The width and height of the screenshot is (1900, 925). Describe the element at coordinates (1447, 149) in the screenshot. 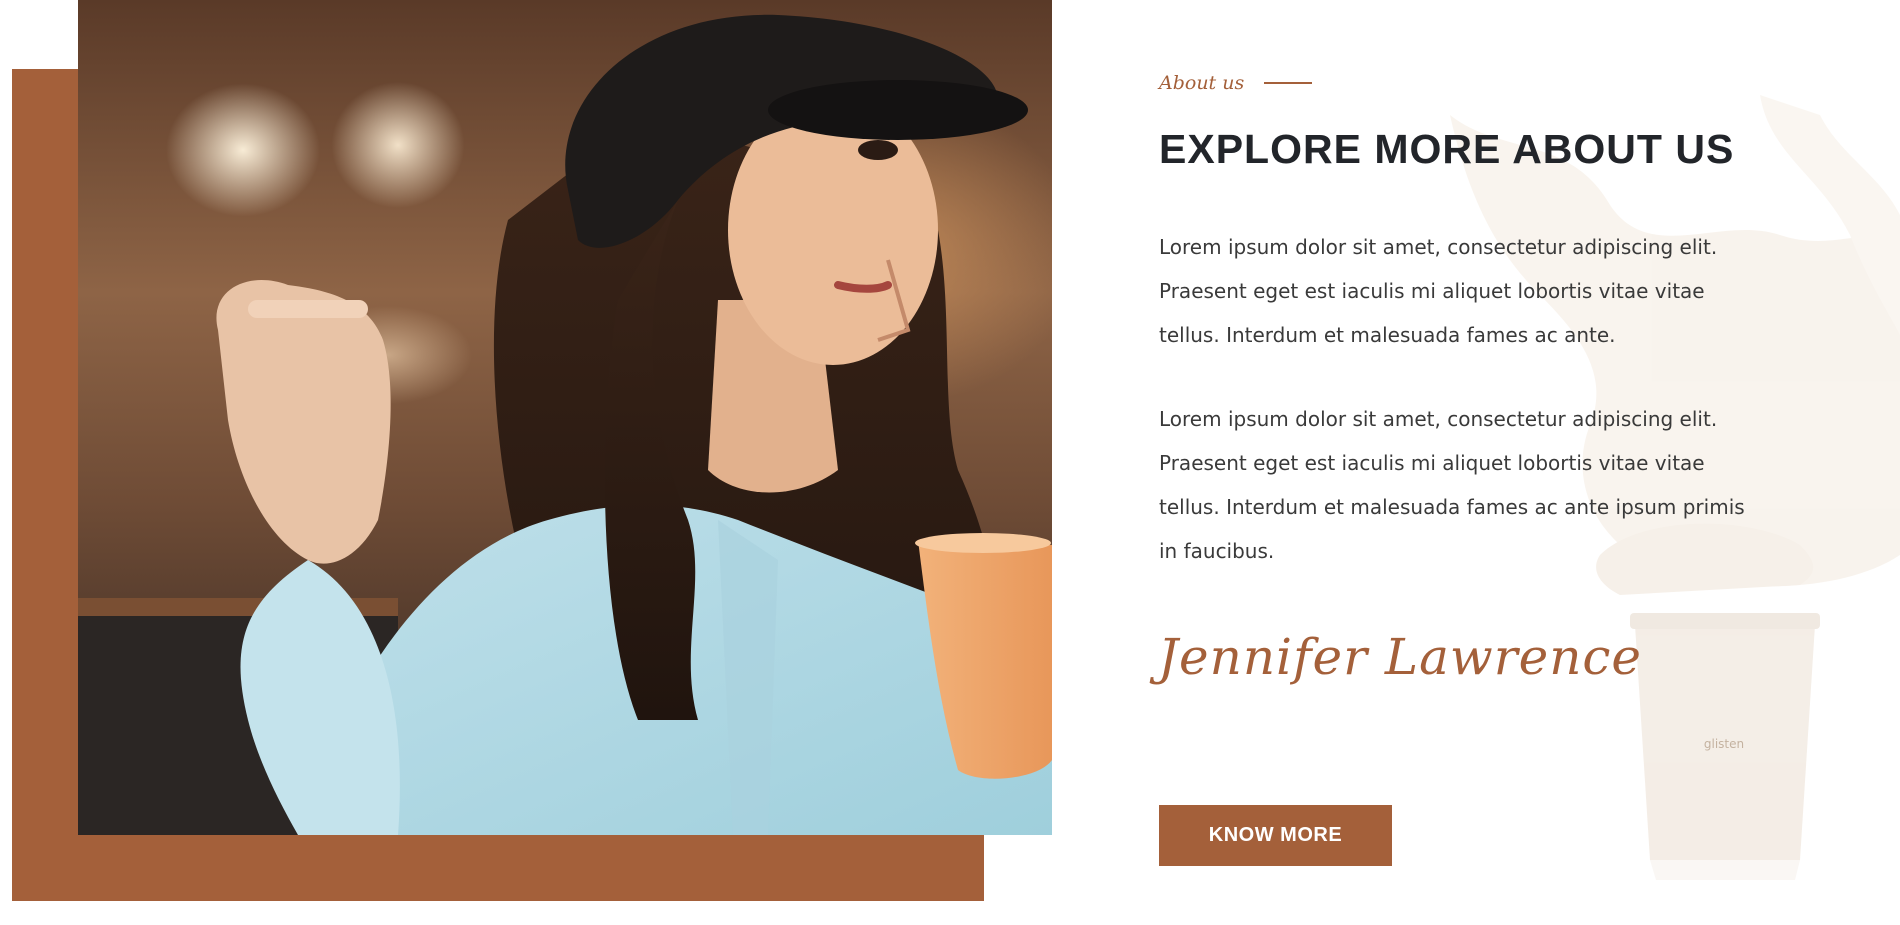

I see `section-title: EXPLORE MORE ABOUT US` at that location.